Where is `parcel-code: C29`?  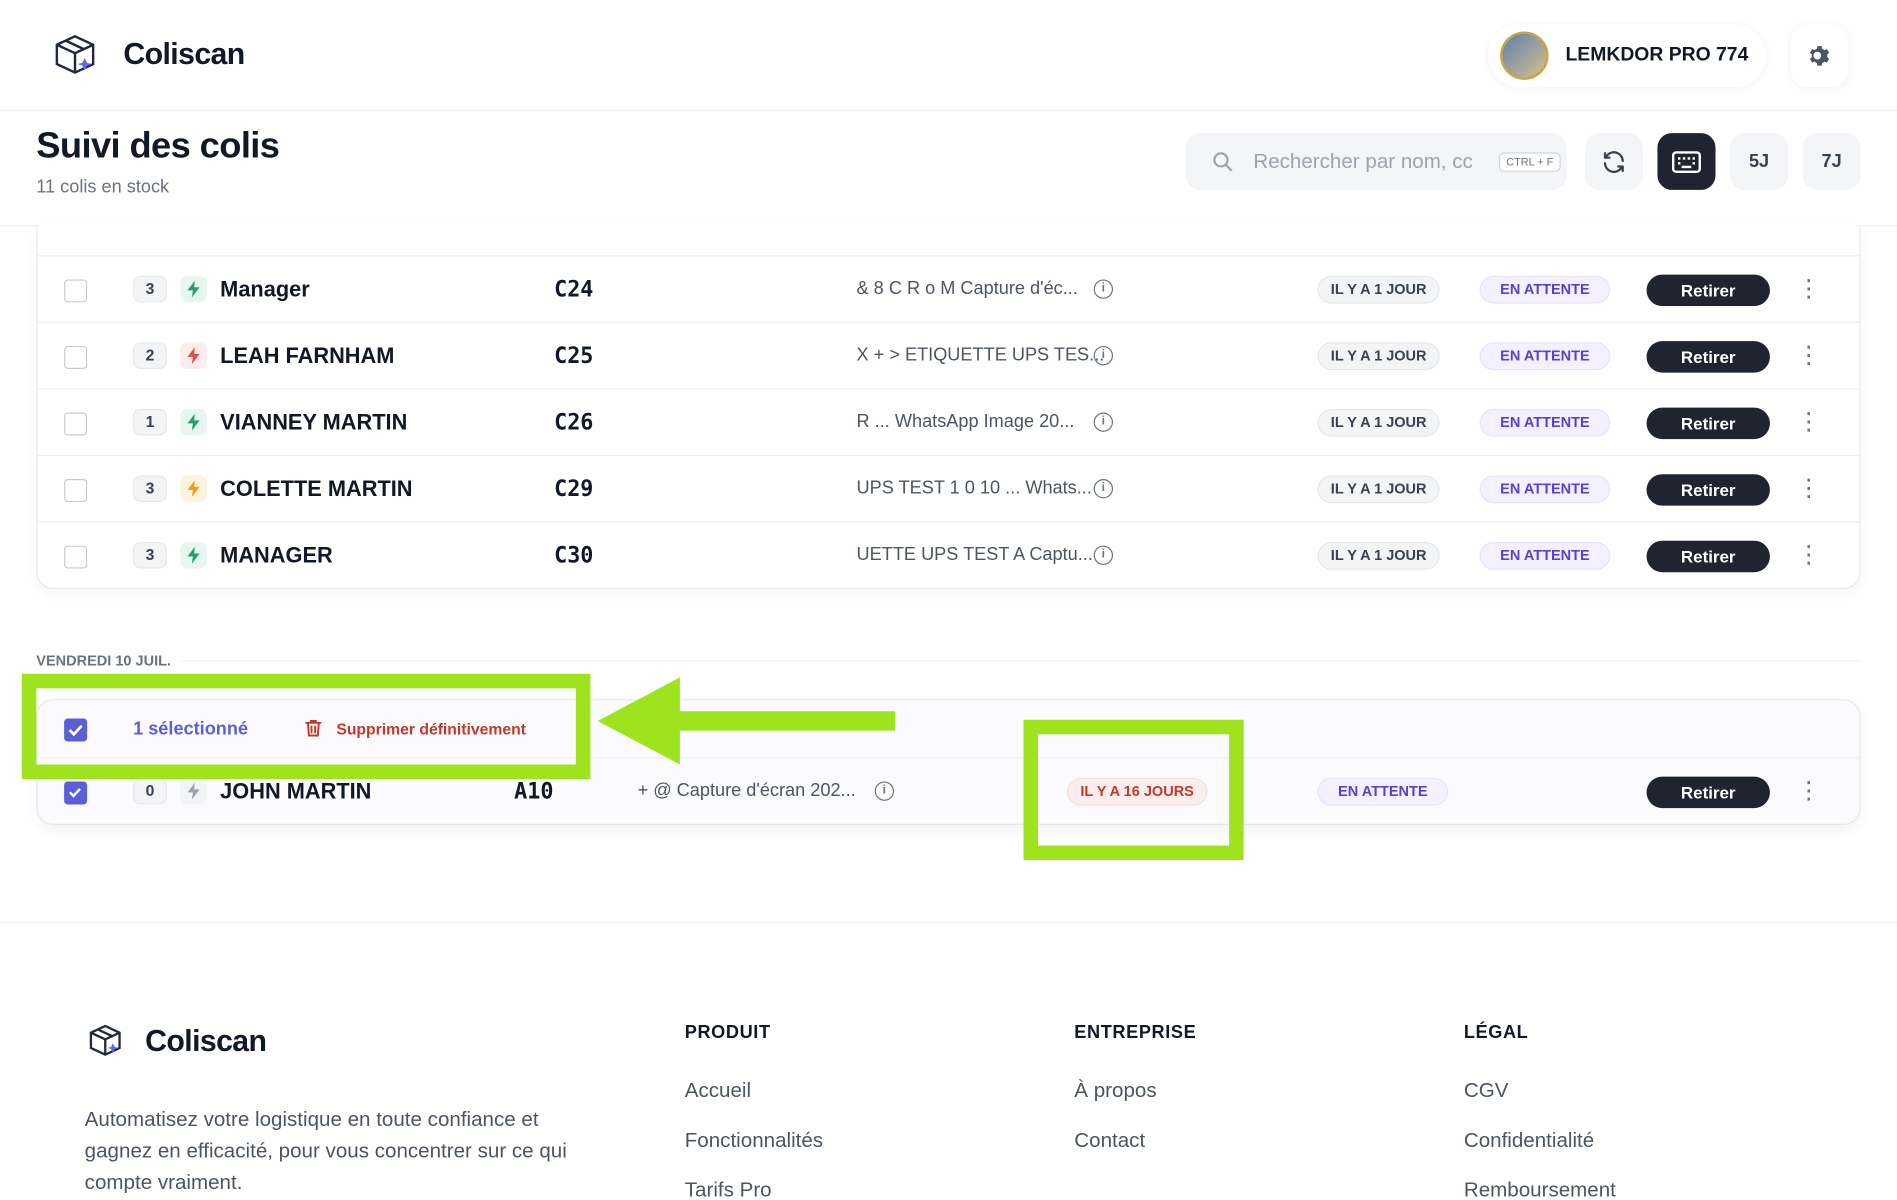 parcel-code: C29 is located at coordinates (574, 489).